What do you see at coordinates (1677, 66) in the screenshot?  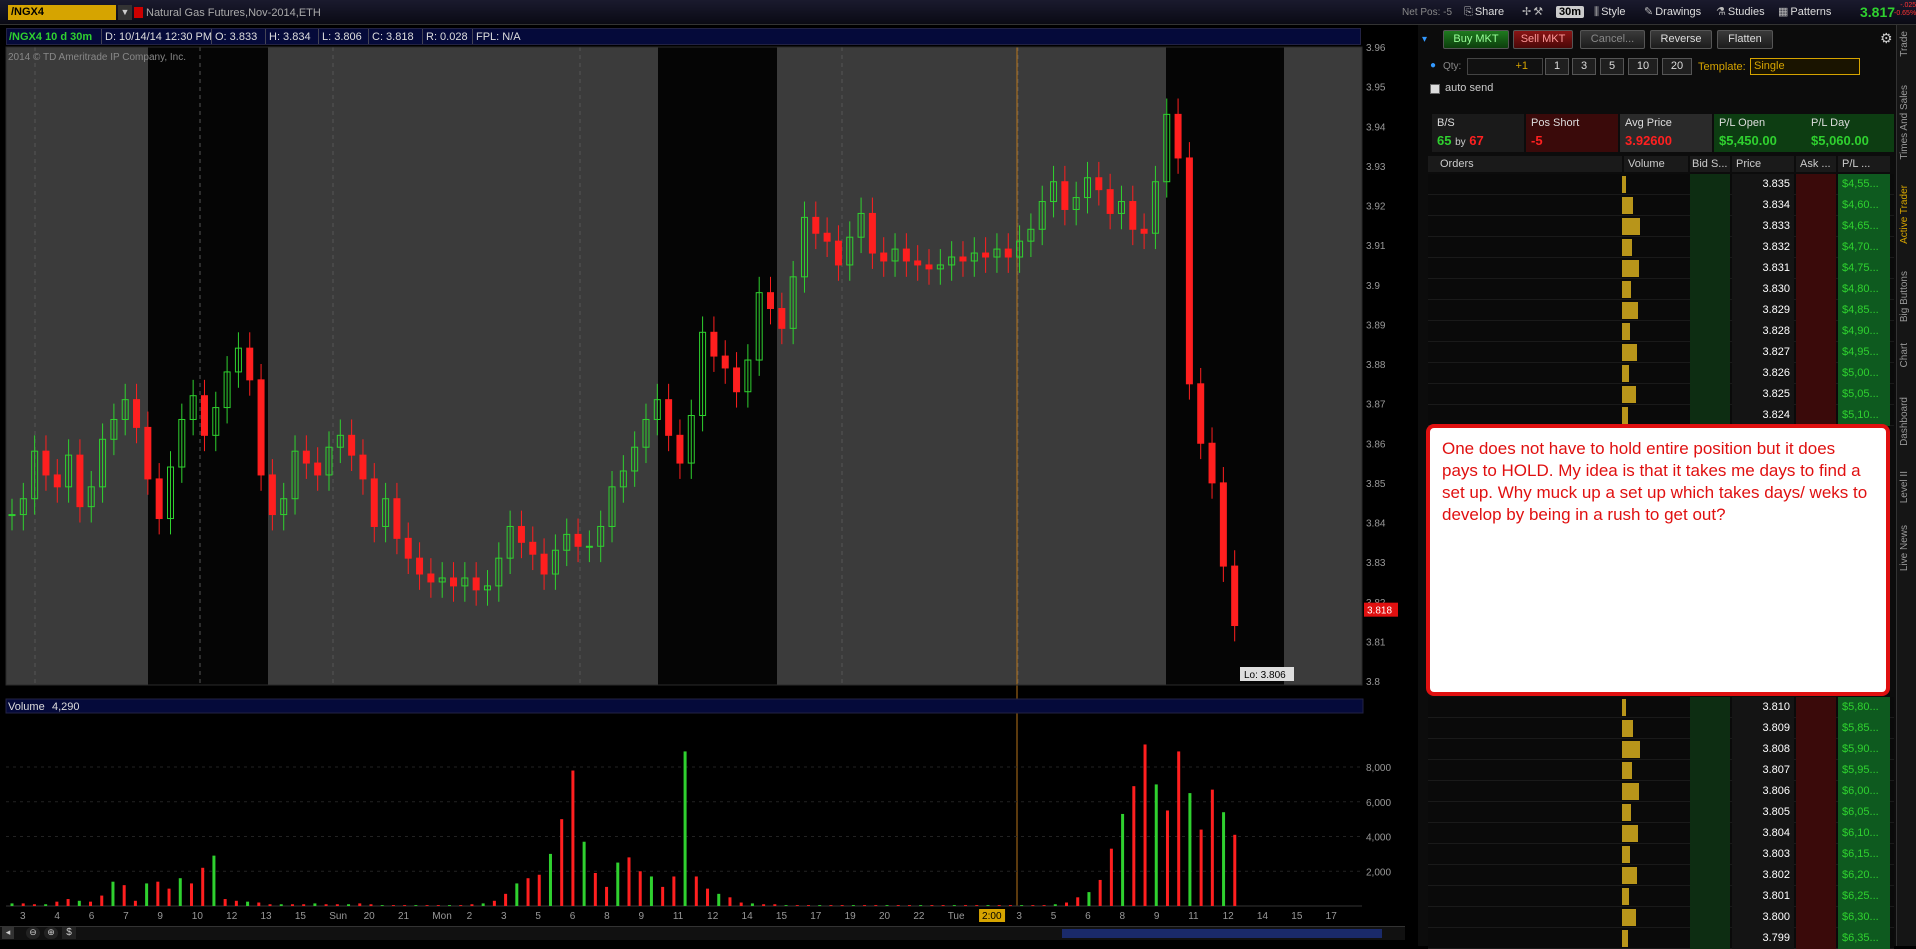 I see `qty-preset-20: 20` at bounding box center [1677, 66].